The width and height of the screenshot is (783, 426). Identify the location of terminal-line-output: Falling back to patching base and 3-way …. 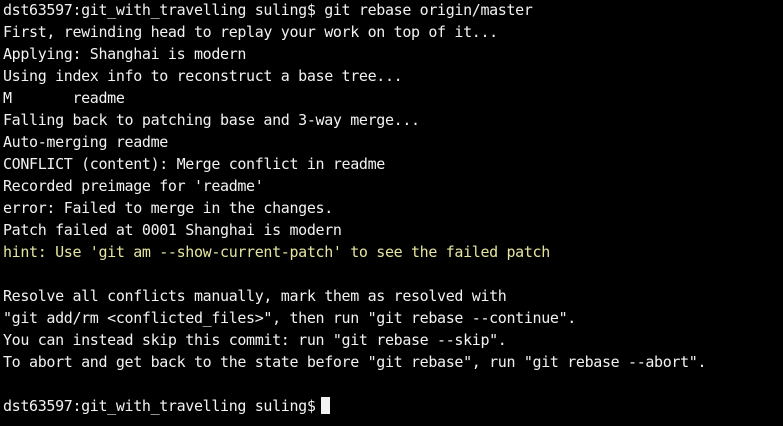
(211, 120).